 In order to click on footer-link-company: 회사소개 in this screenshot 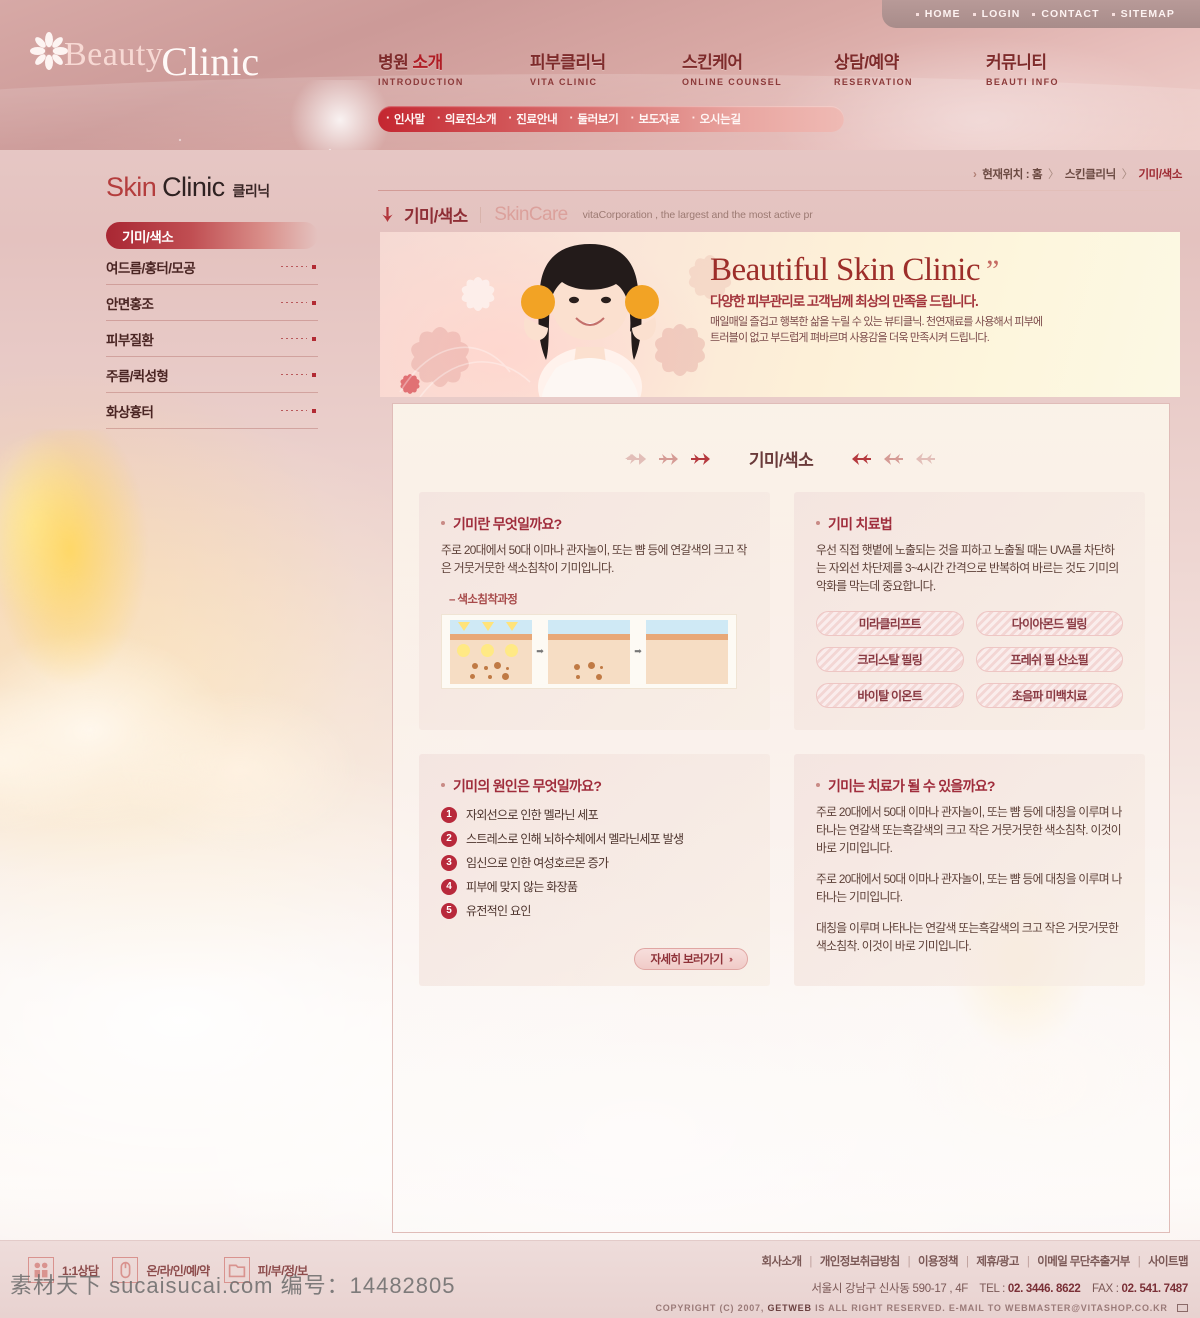, I will do `click(782, 1262)`.